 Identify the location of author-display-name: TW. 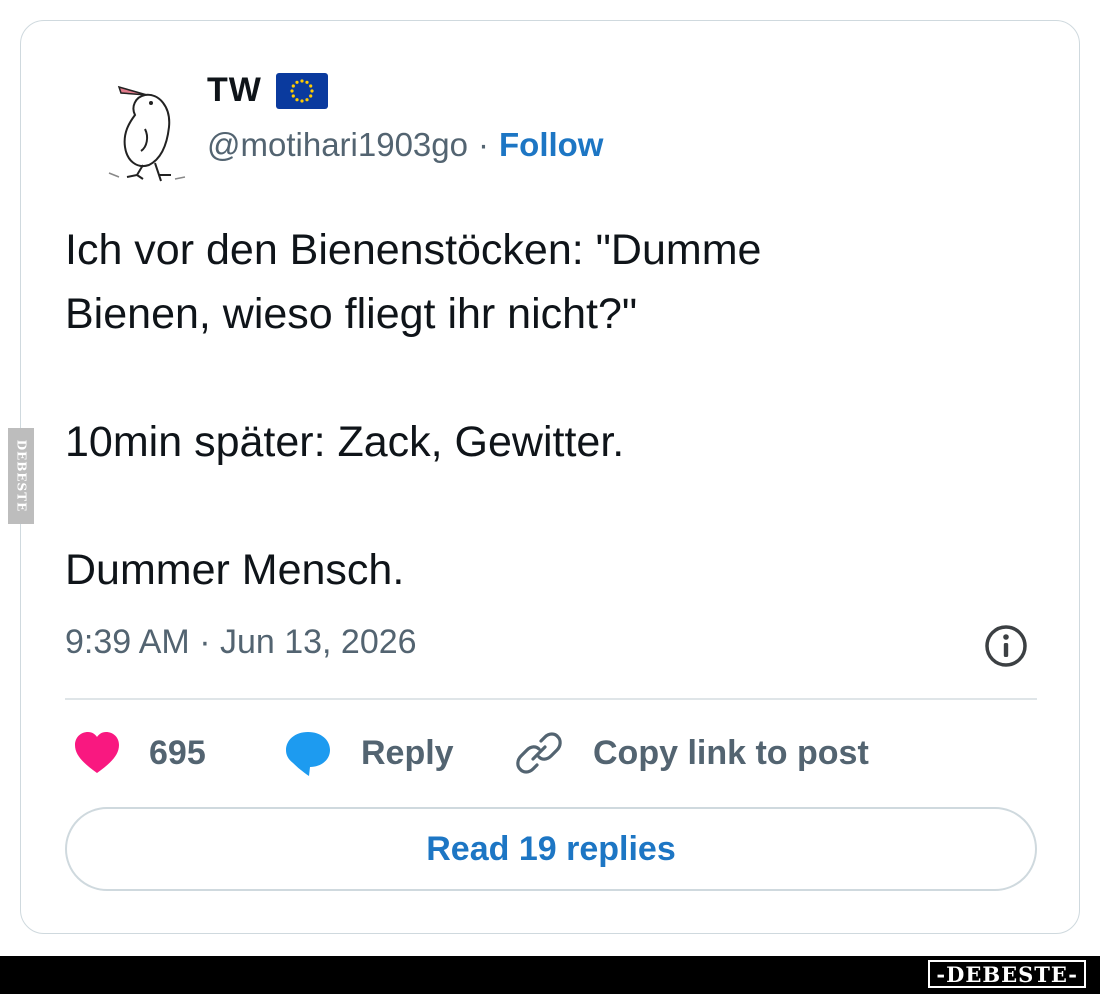
(234, 90).